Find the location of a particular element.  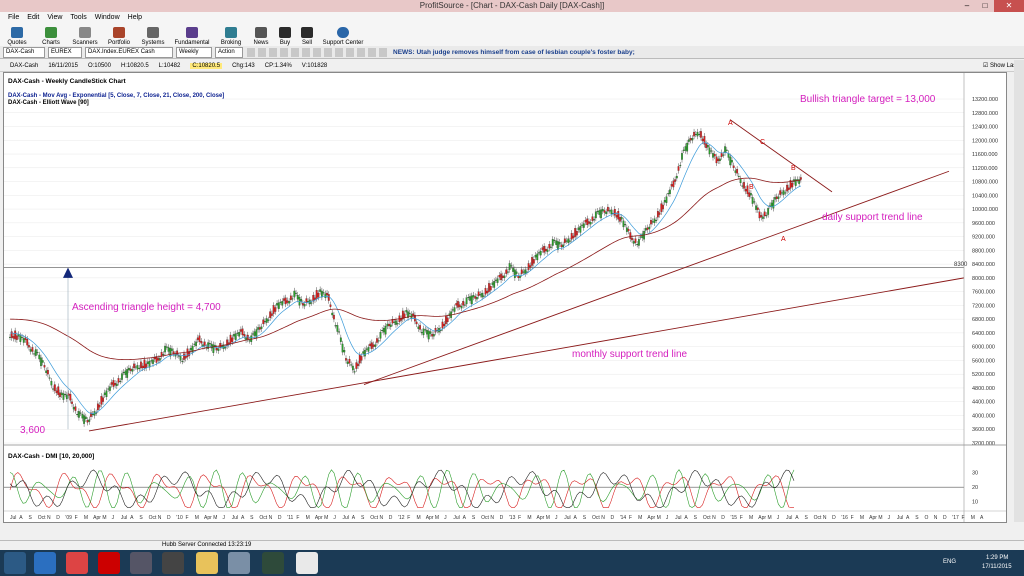

fundamental-button: Fundamental is located at coordinates (192, 34).